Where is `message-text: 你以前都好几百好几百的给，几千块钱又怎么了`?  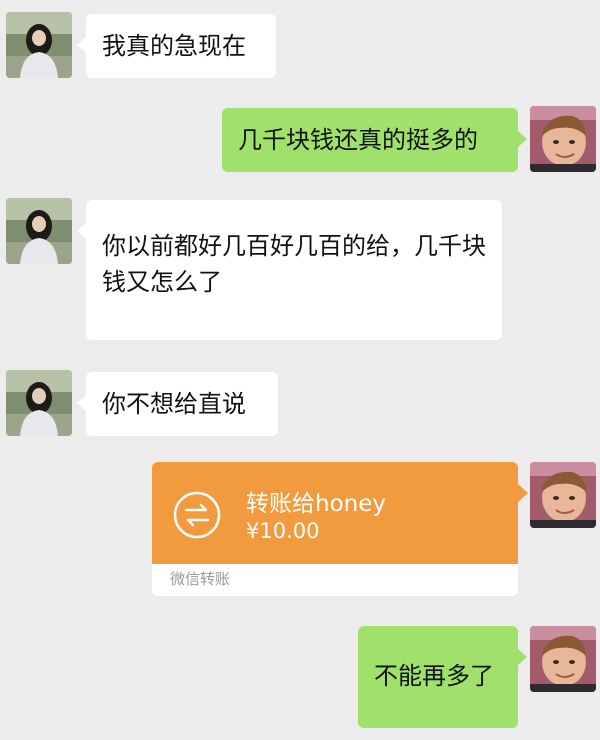
message-text: 你以前都好几百好几百的给，几千块钱又怎么了 is located at coordinates (294, 264).